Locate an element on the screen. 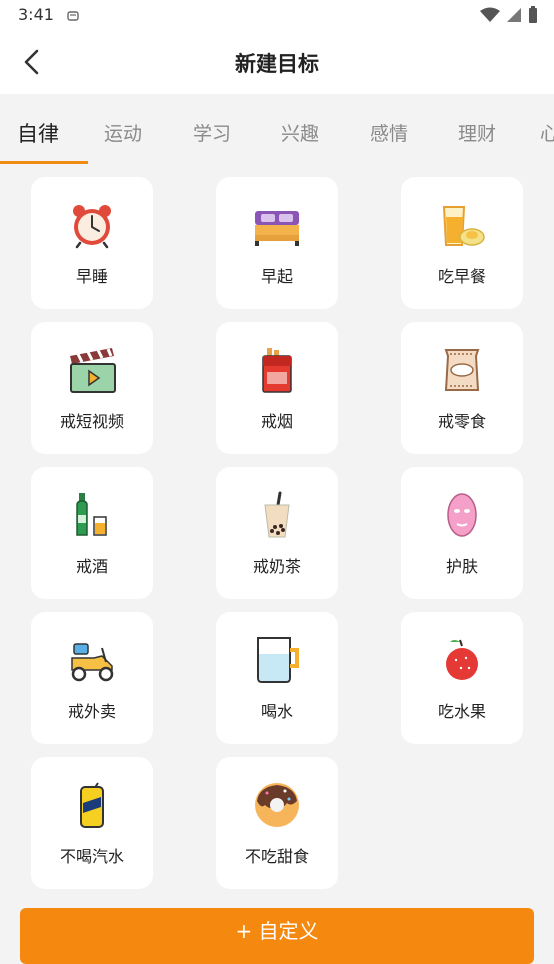  notification-icon is located at coordinates (73, 17).